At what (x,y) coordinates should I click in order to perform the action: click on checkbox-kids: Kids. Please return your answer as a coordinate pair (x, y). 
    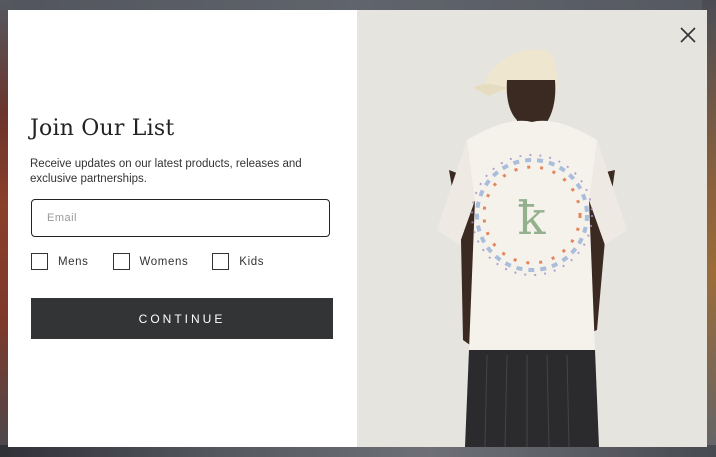
    Looking at the image, I should click on (238, 261).